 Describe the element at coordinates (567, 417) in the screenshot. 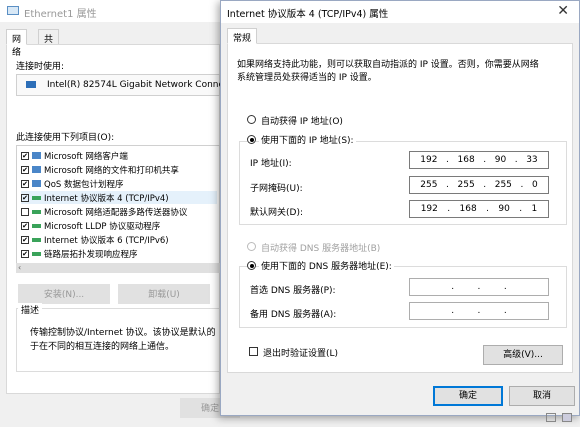

I see `taskbar-window-icon` at that location.